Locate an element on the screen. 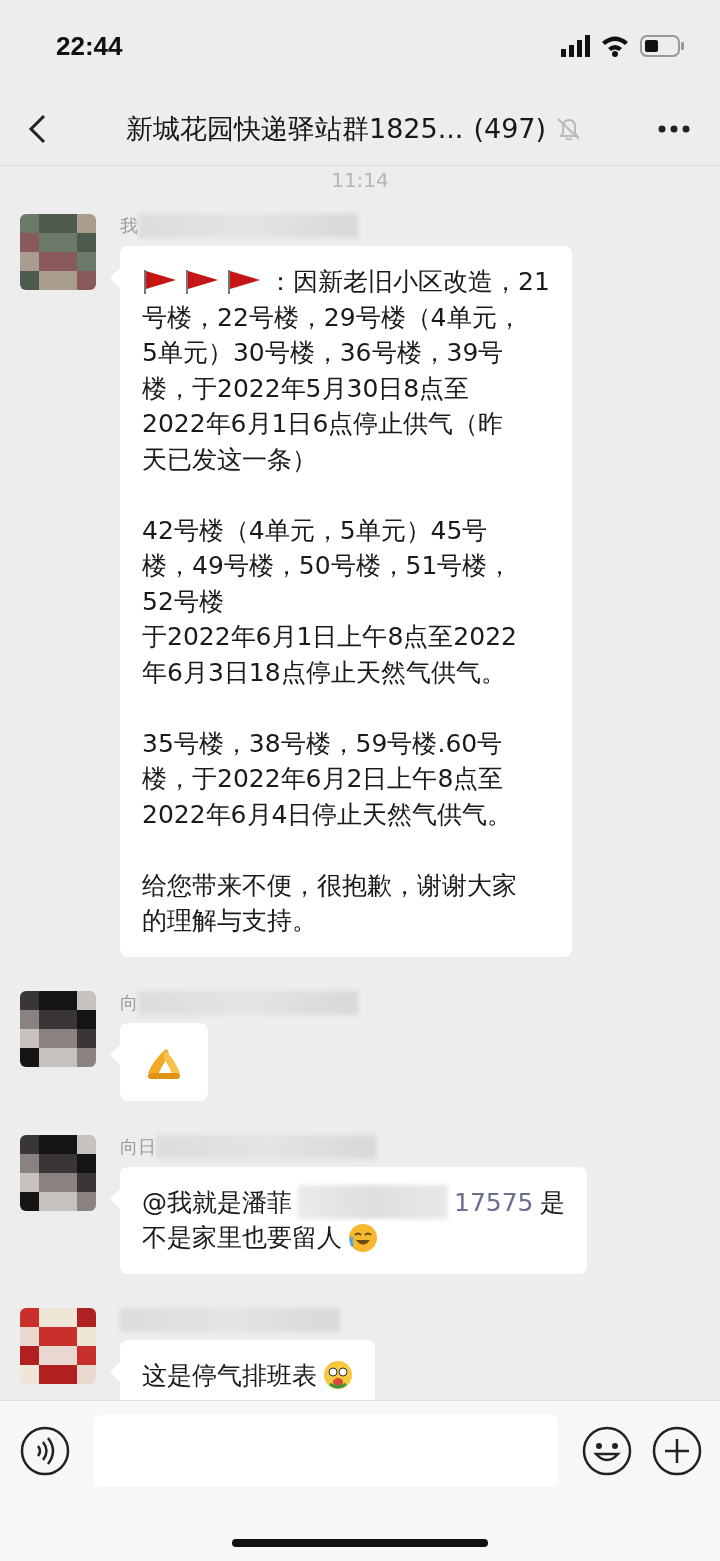 Image resolution: width=720 pixels, height=1561 pixels. message-text: 号楼，22号楼，29号楼（4单元， is located at coordinates (332, 317).